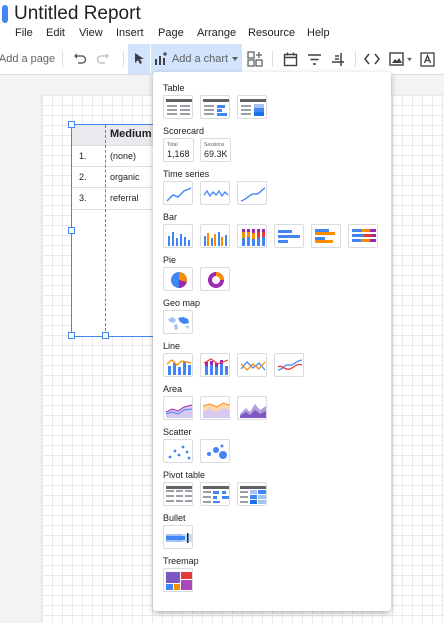 The width and height of the screenshot is (444, 623). I want to click on chart-option-pie, so click(178, 279).